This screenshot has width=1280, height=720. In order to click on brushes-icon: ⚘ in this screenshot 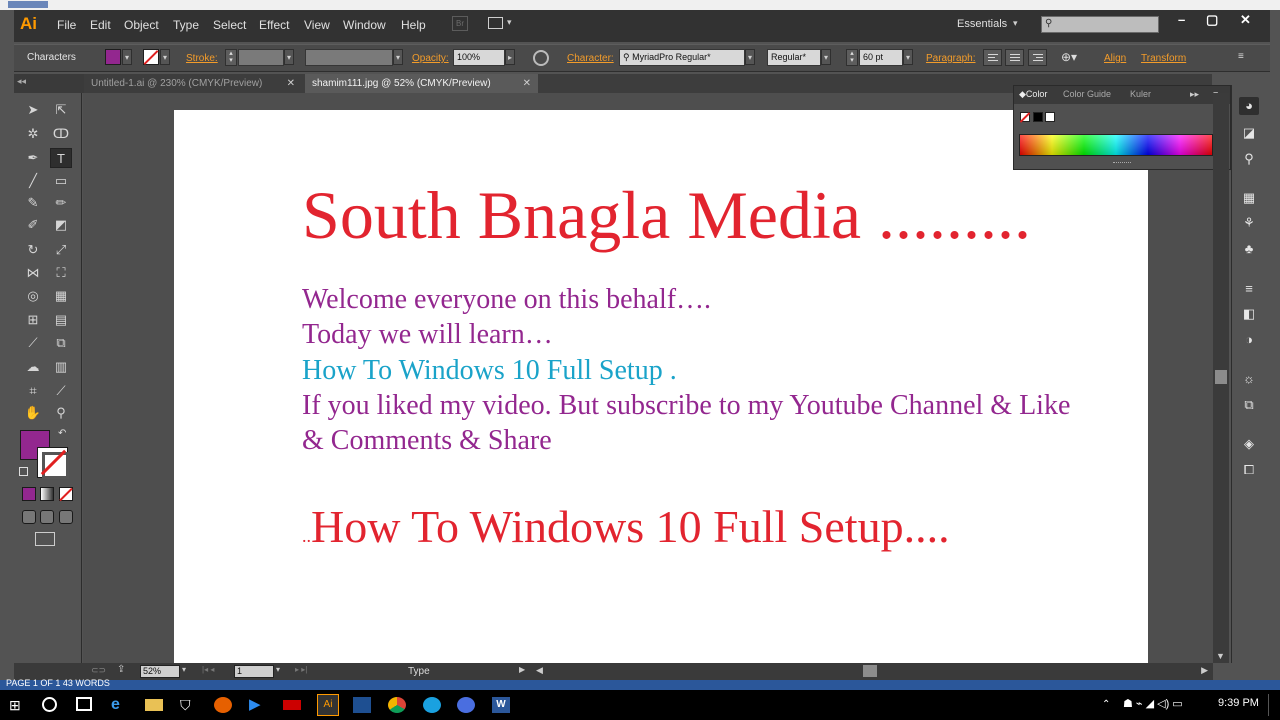, I will do `click(1249, 223)`.